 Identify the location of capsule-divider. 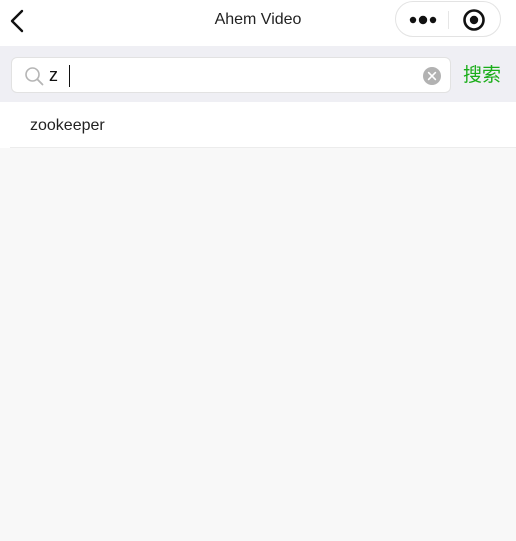
(448, 20).